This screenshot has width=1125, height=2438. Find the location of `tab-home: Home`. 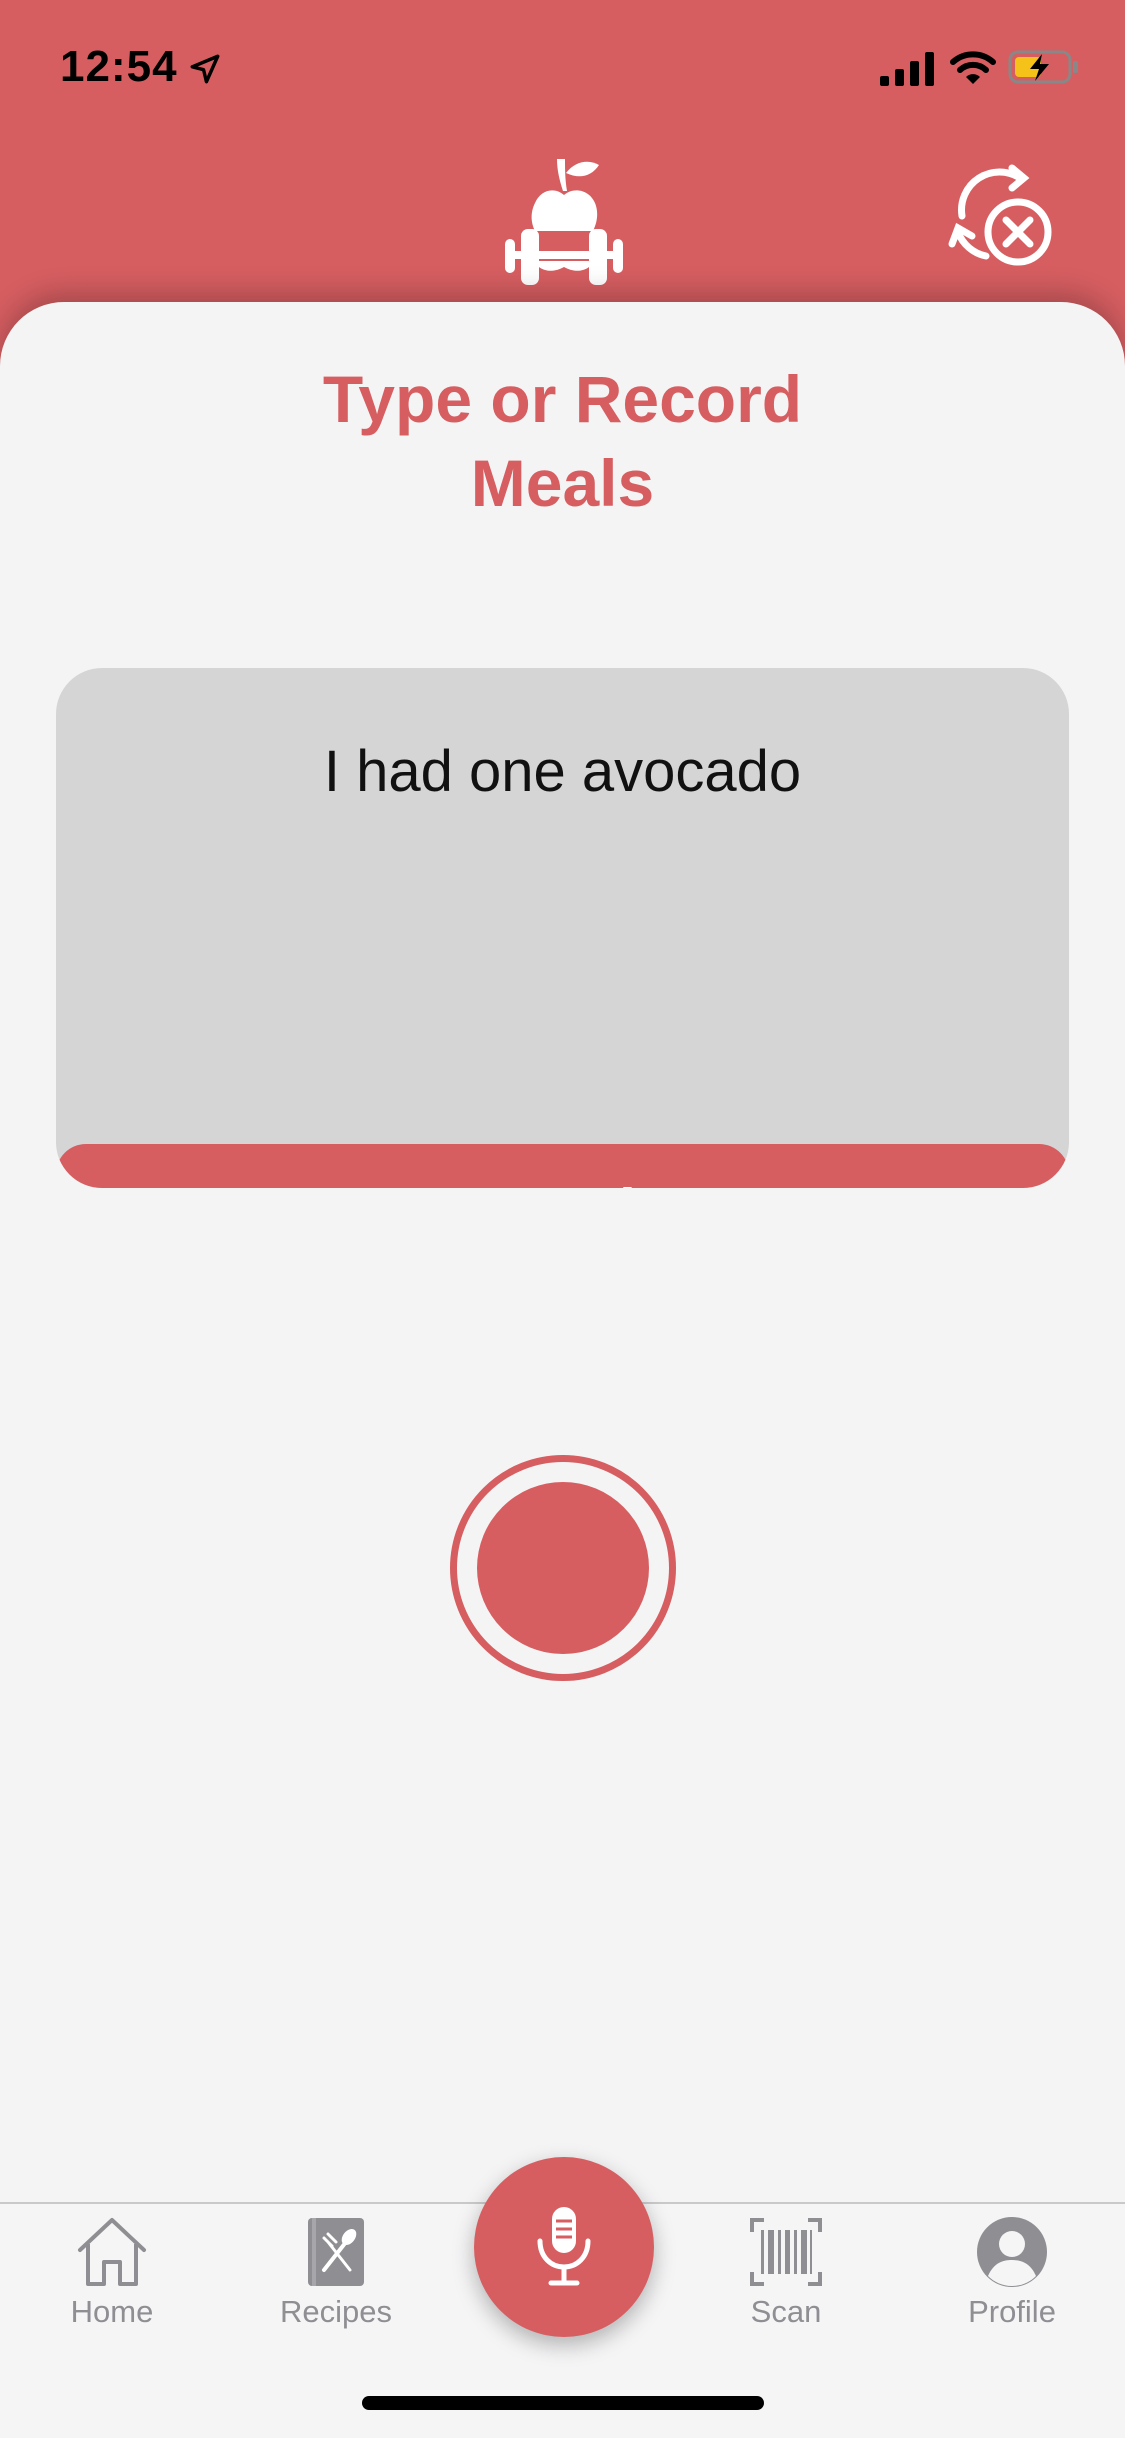

tab-home: Home is located at coordinates (112, 2274).